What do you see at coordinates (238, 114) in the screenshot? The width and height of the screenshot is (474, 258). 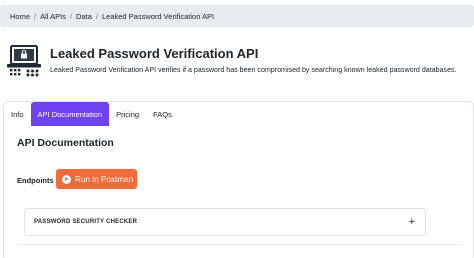 I see `tab-bar: Info API Documentation Pricing FAQs` at bounding box center [238, 114].